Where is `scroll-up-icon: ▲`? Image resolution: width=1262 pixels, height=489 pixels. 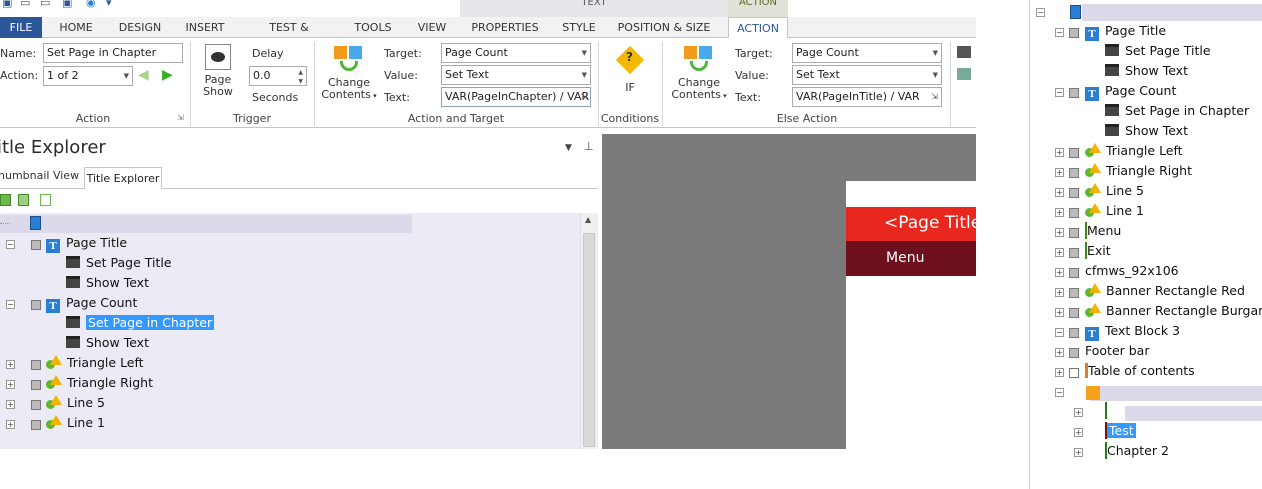
scroll-up-icon: ▲ is located at coordinates (588, 219).